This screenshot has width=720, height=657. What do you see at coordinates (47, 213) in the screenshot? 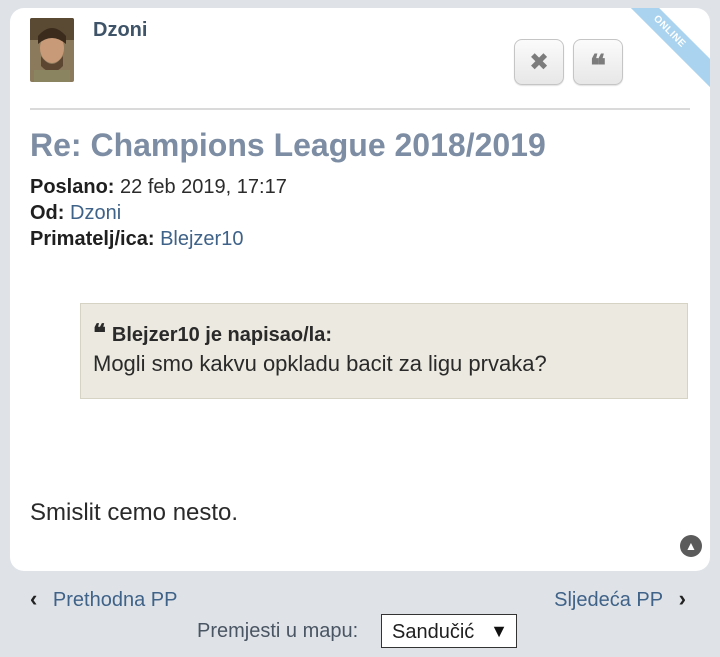
I see `from-label: Od:` at bounding box center [47, 213].